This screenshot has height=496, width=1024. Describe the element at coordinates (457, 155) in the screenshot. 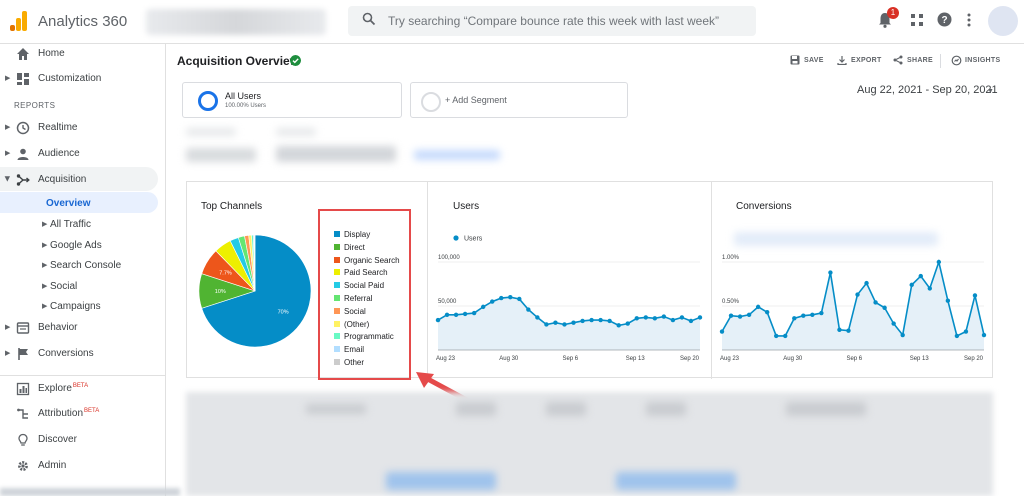

I see `blurred-filter-link` at that location.